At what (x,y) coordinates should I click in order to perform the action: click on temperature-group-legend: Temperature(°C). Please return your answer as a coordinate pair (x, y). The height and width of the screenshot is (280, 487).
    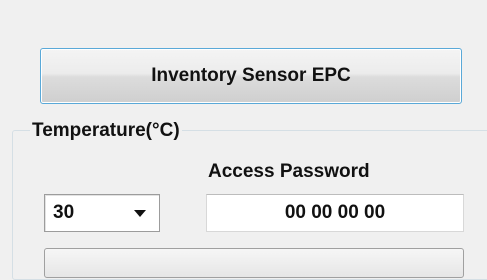
    Looking at the image, I should click on (106, 131).